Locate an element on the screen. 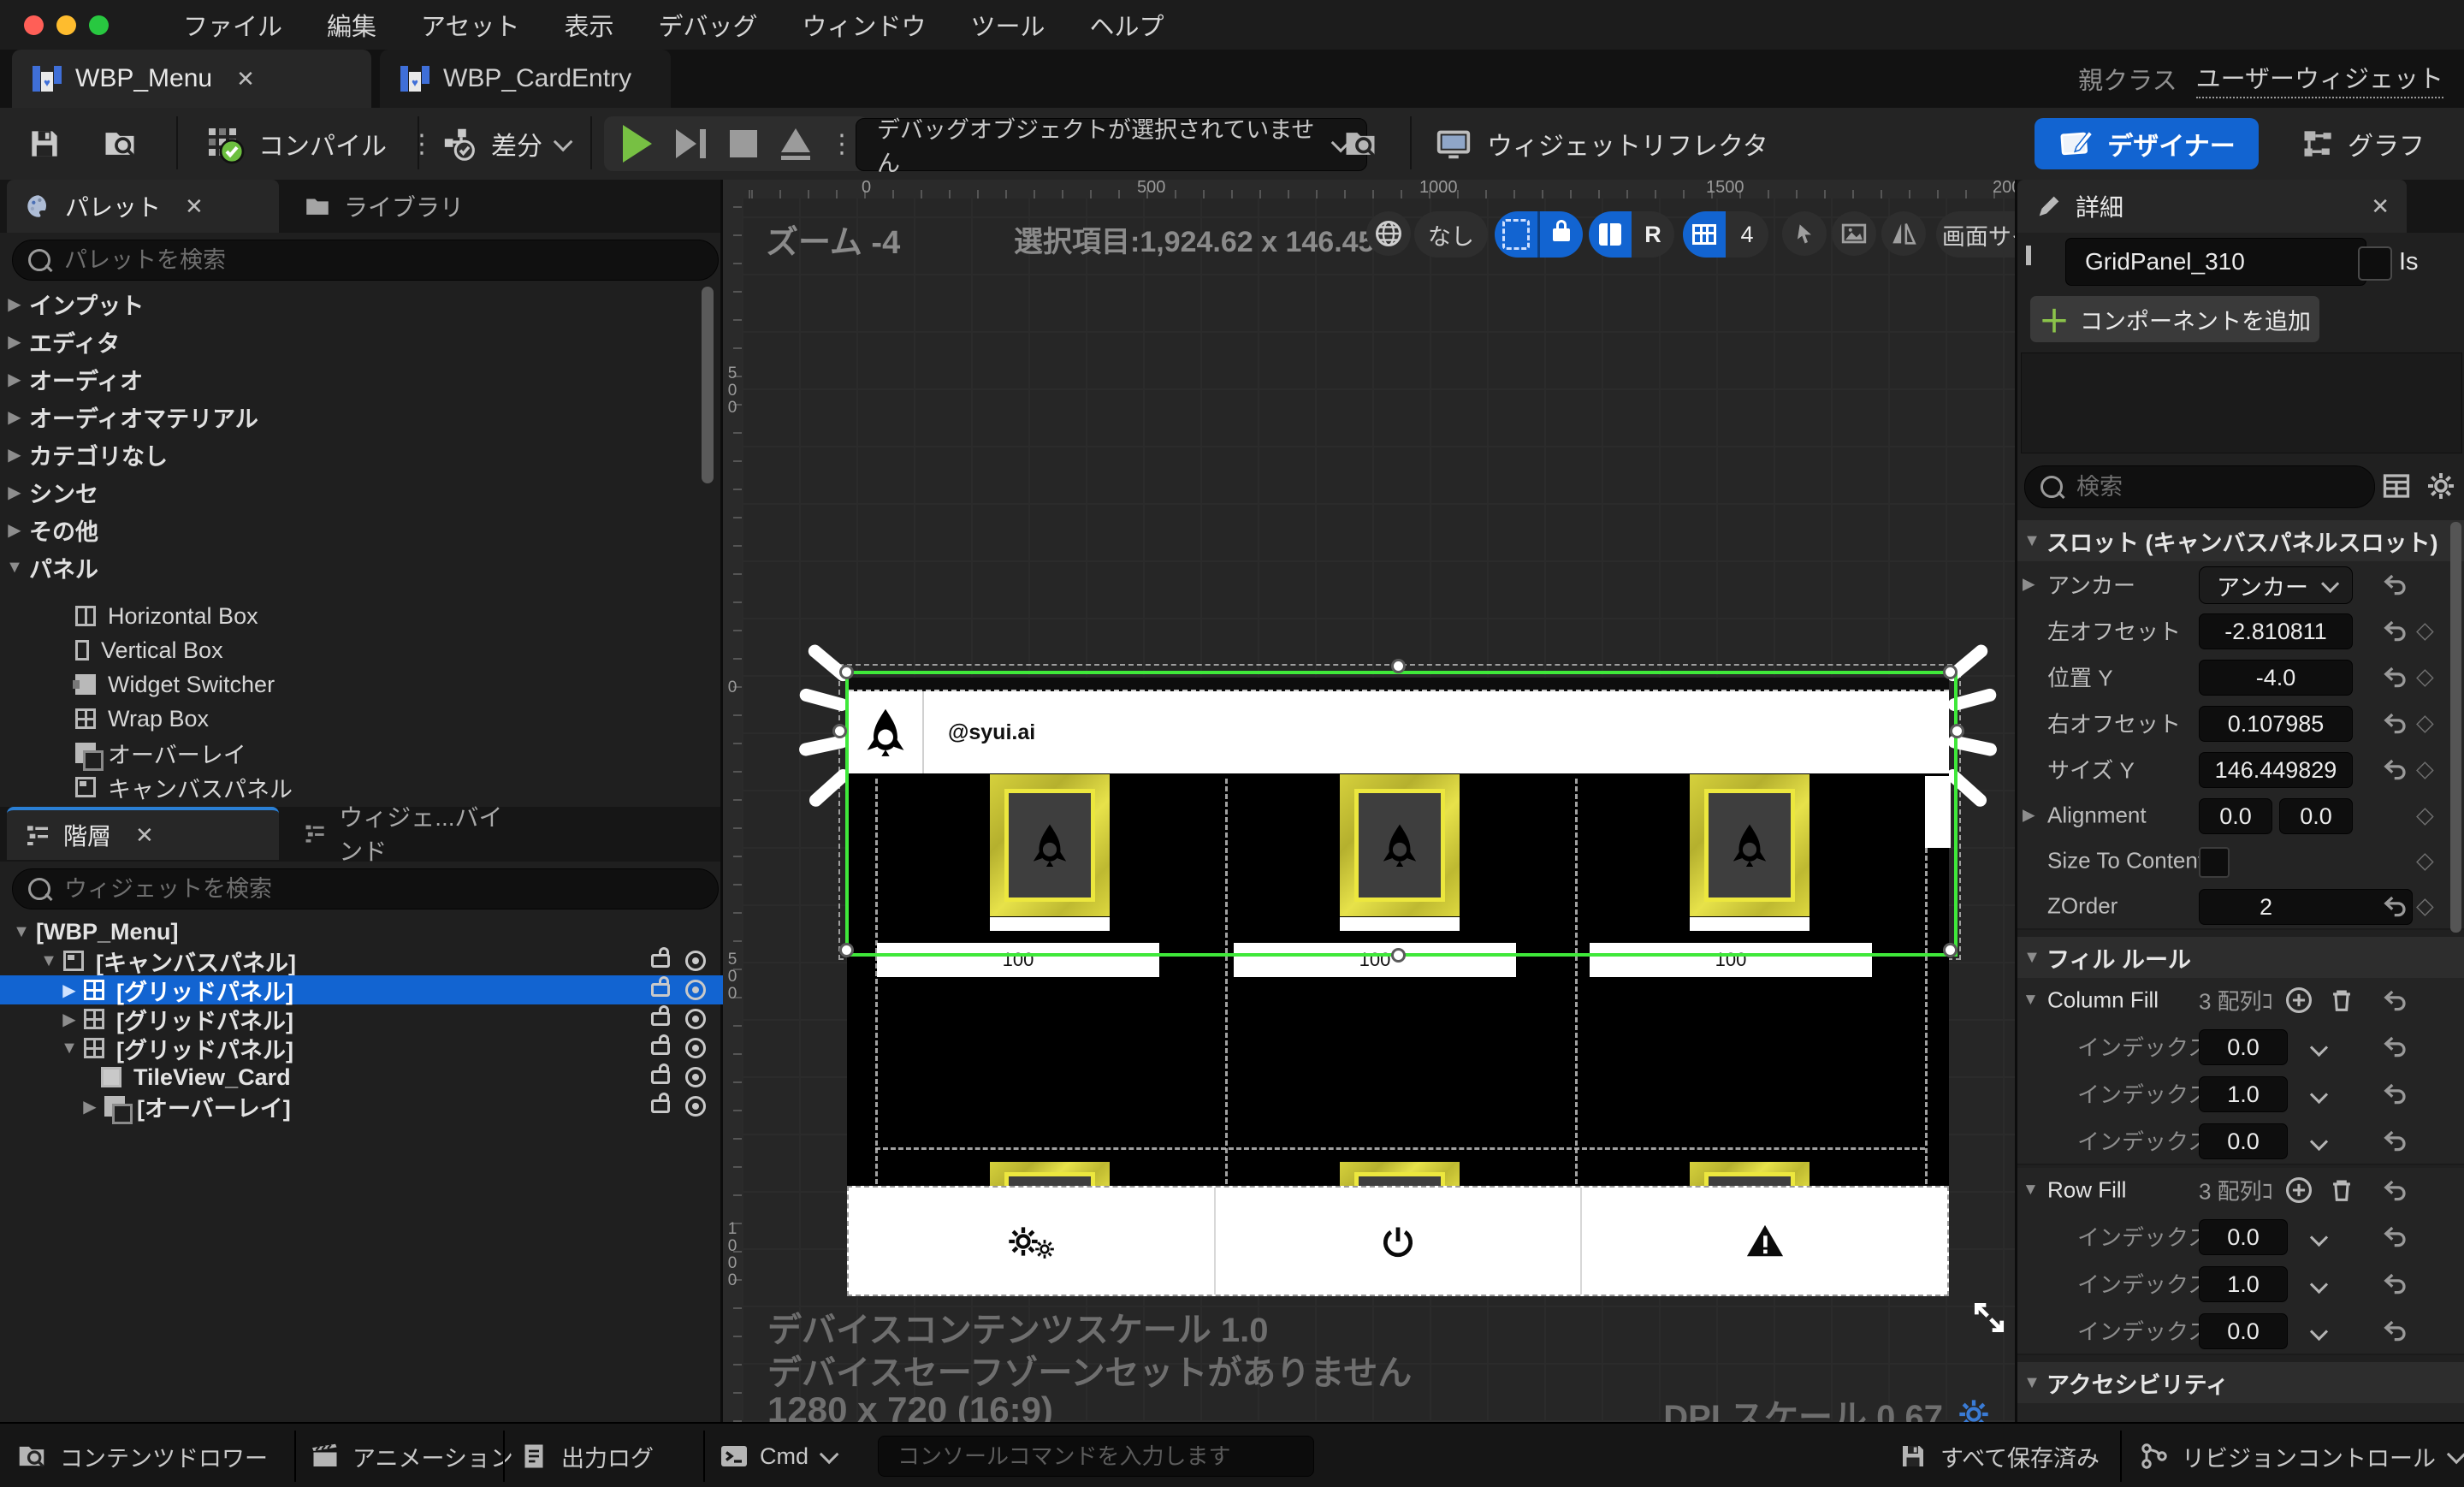 Image resolution: width=2464 pixels, height=1487 pixels. palette-category-synth: ▶ シンセ is located at coordinates (360, 492).